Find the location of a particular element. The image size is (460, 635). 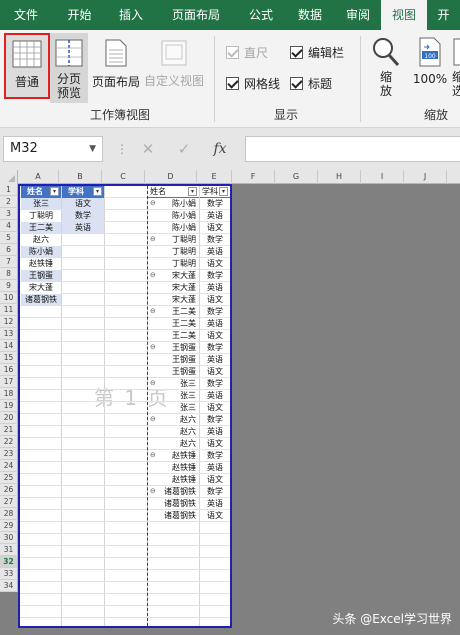

tab-data: 数据 is located at coordinates (310, 15).